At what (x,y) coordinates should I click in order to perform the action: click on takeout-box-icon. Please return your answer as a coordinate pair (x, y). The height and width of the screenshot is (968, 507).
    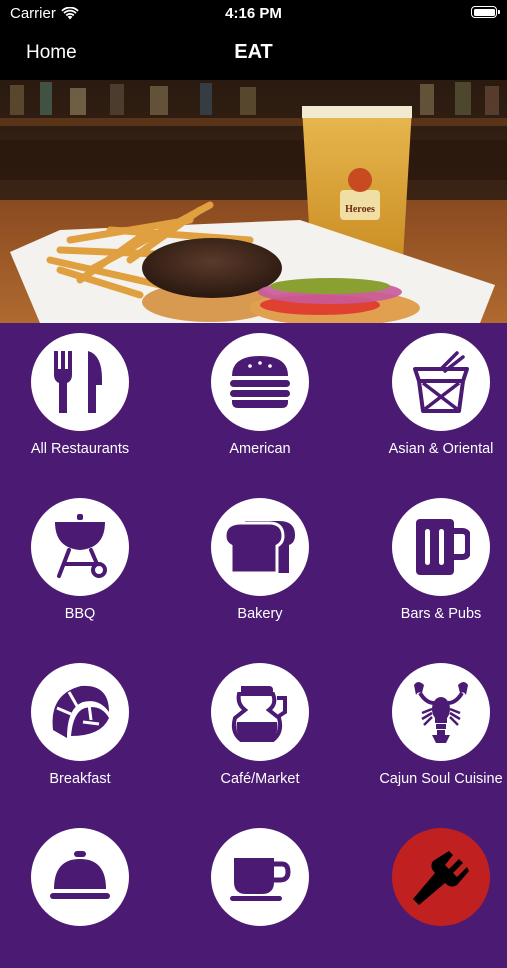
    Looking at the image, I should click on (441, 382).